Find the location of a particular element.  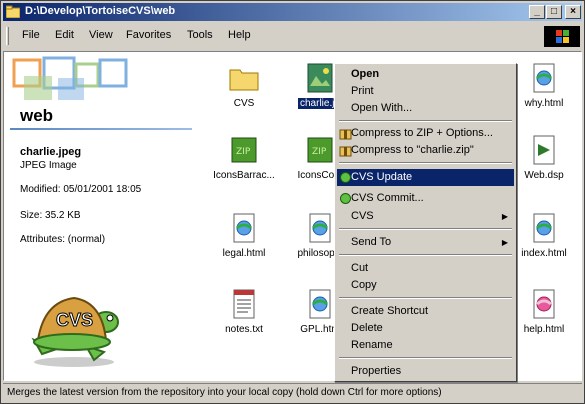

windows-logo-icon is located at coordinates (562, 36).